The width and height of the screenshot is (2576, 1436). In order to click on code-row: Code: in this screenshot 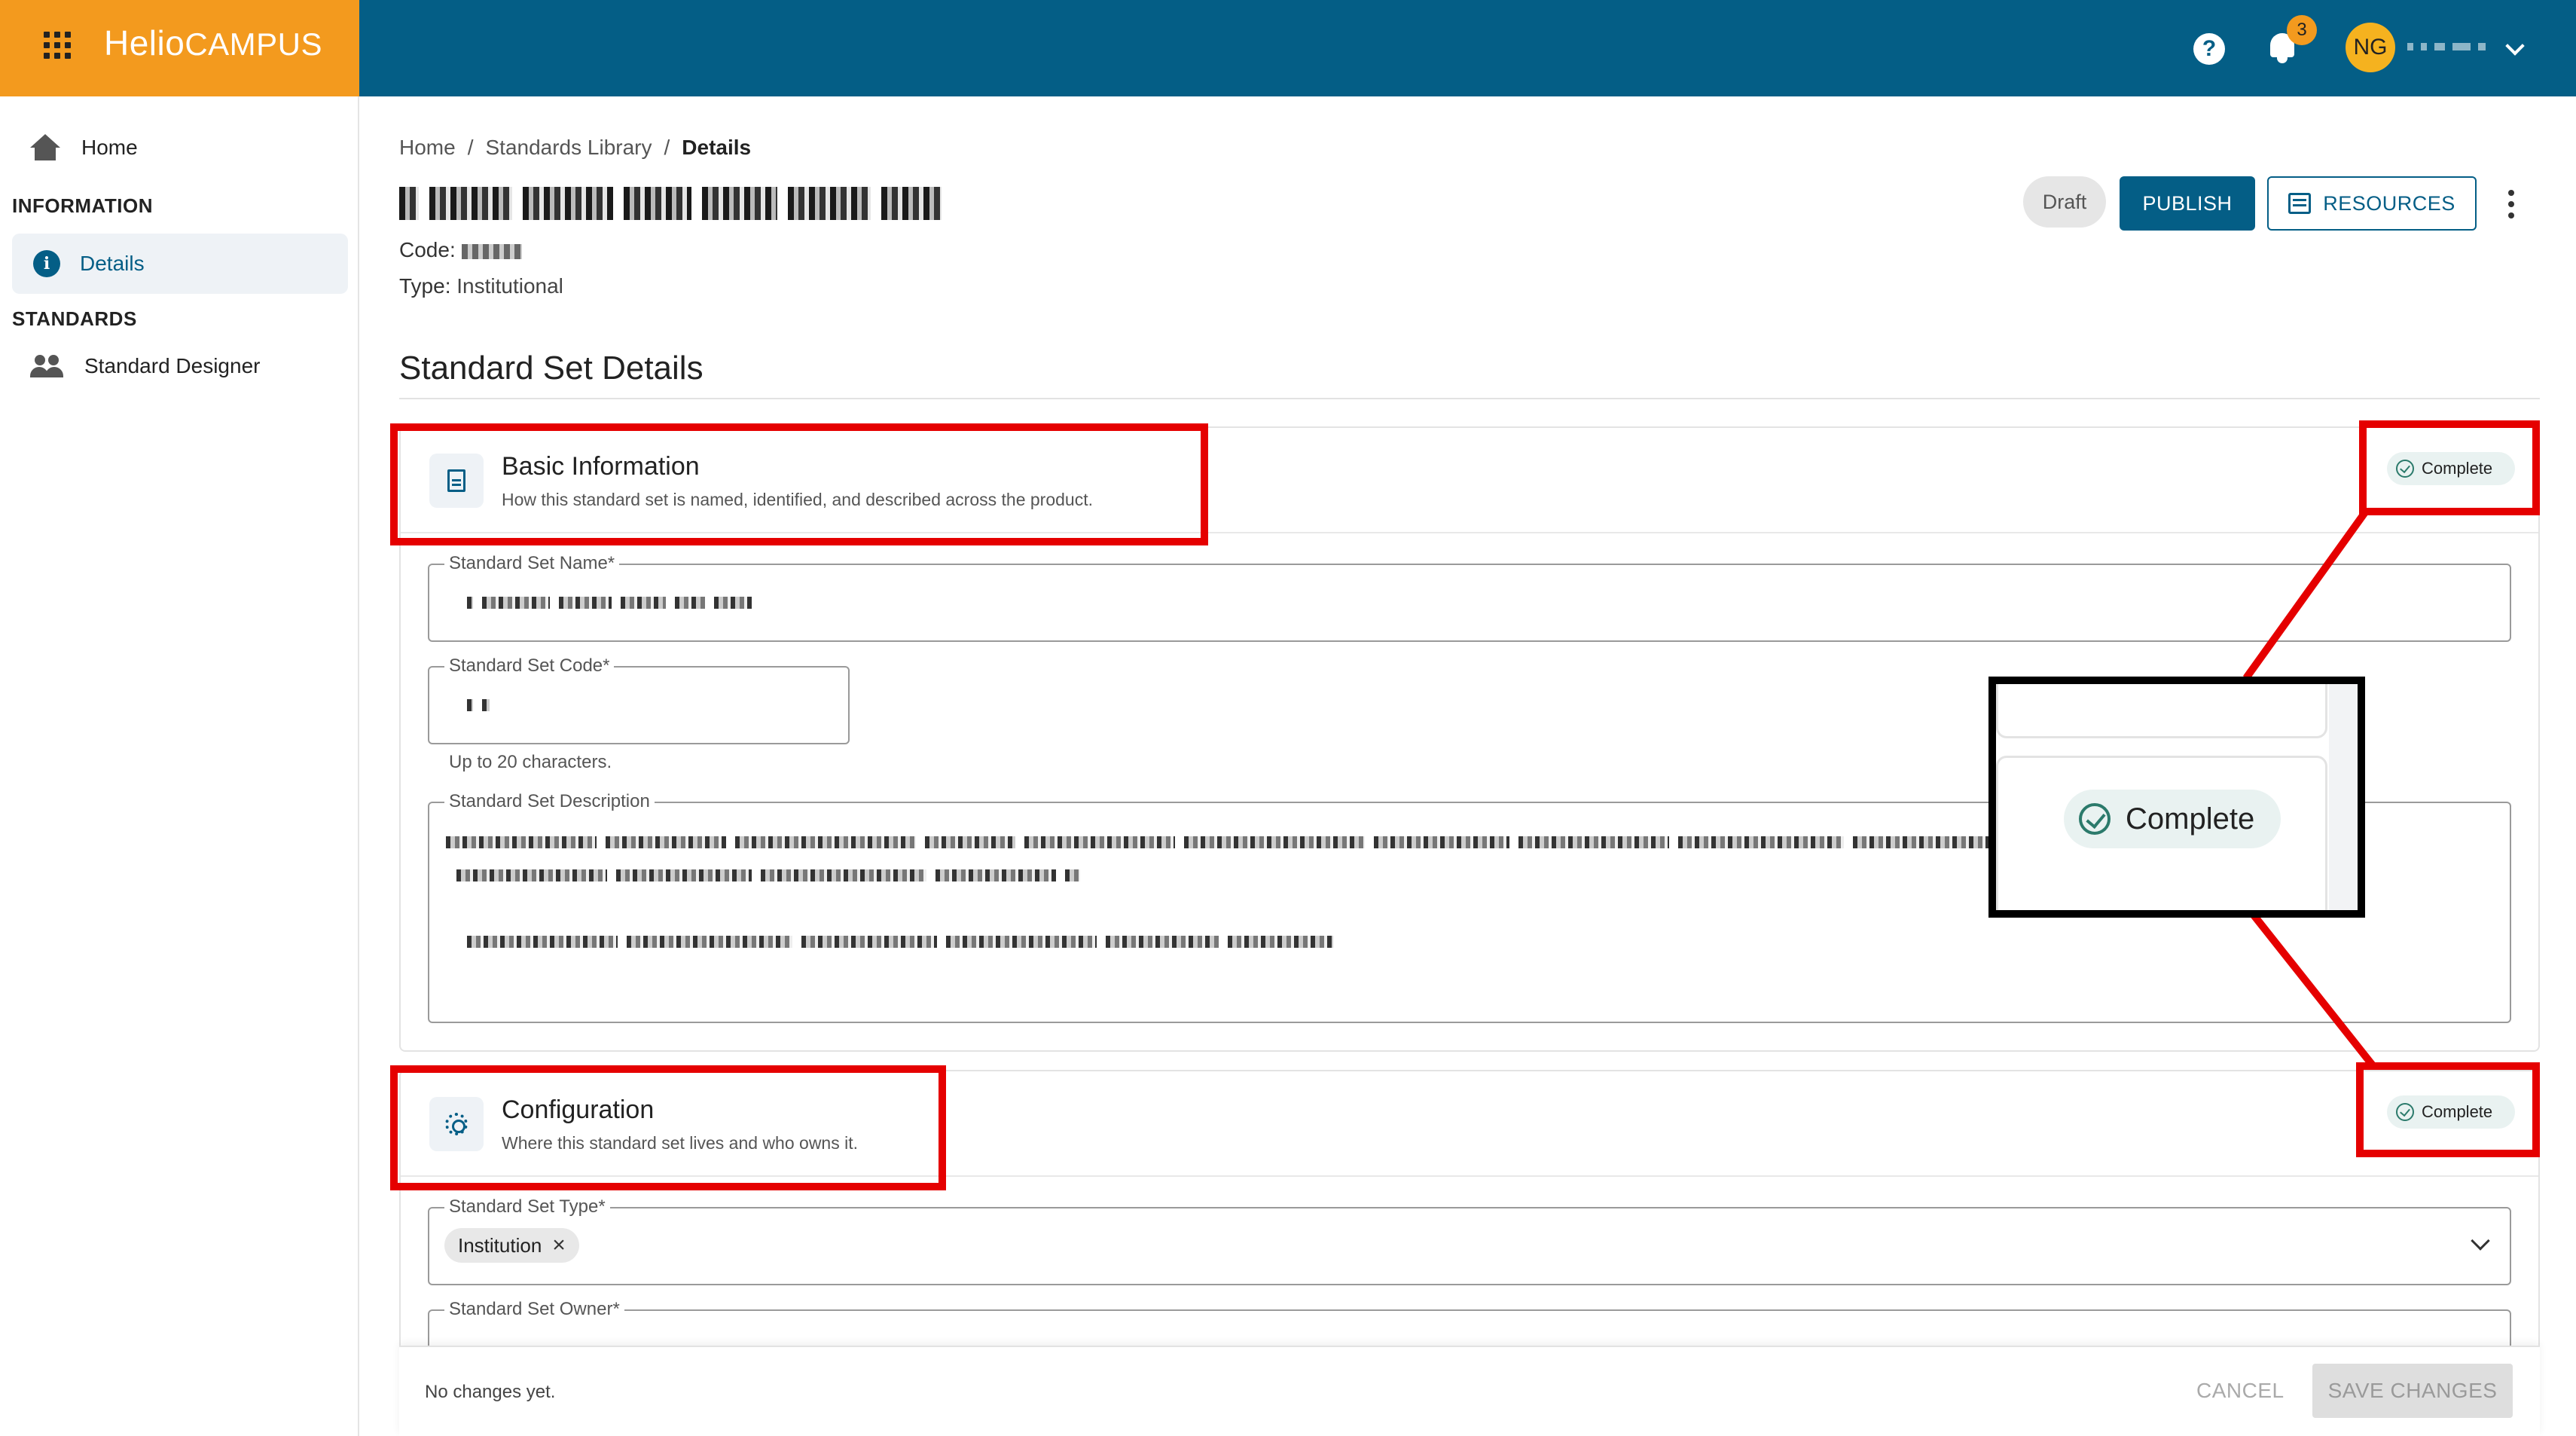, I will do `click(461, 250)`.